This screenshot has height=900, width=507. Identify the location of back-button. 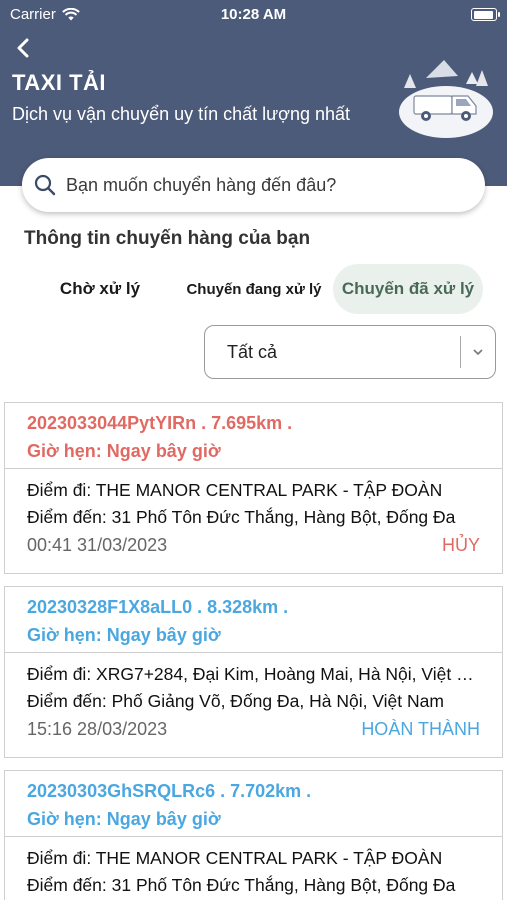
(24, 48).